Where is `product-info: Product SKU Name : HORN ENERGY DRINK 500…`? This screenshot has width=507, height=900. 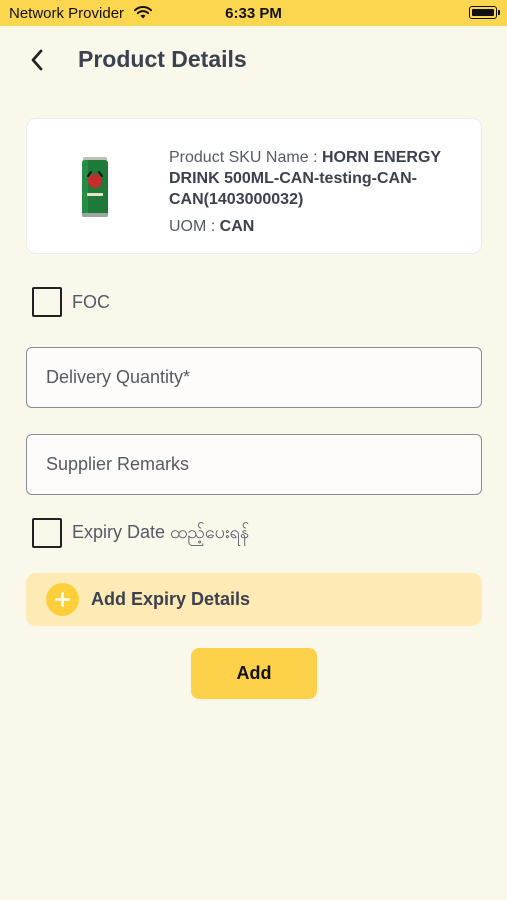 product-info: Product SKU Name : HORN ENERGY DRINK 500… is located at coordinates (319, 192).